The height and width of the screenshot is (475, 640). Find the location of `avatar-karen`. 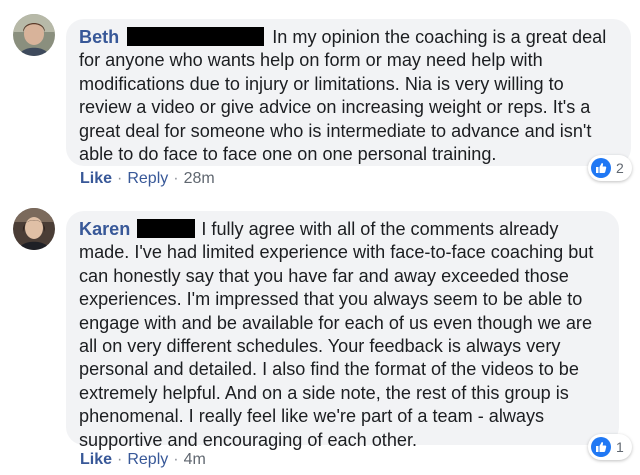

avatar-karen is located at coordinates (34, 229).